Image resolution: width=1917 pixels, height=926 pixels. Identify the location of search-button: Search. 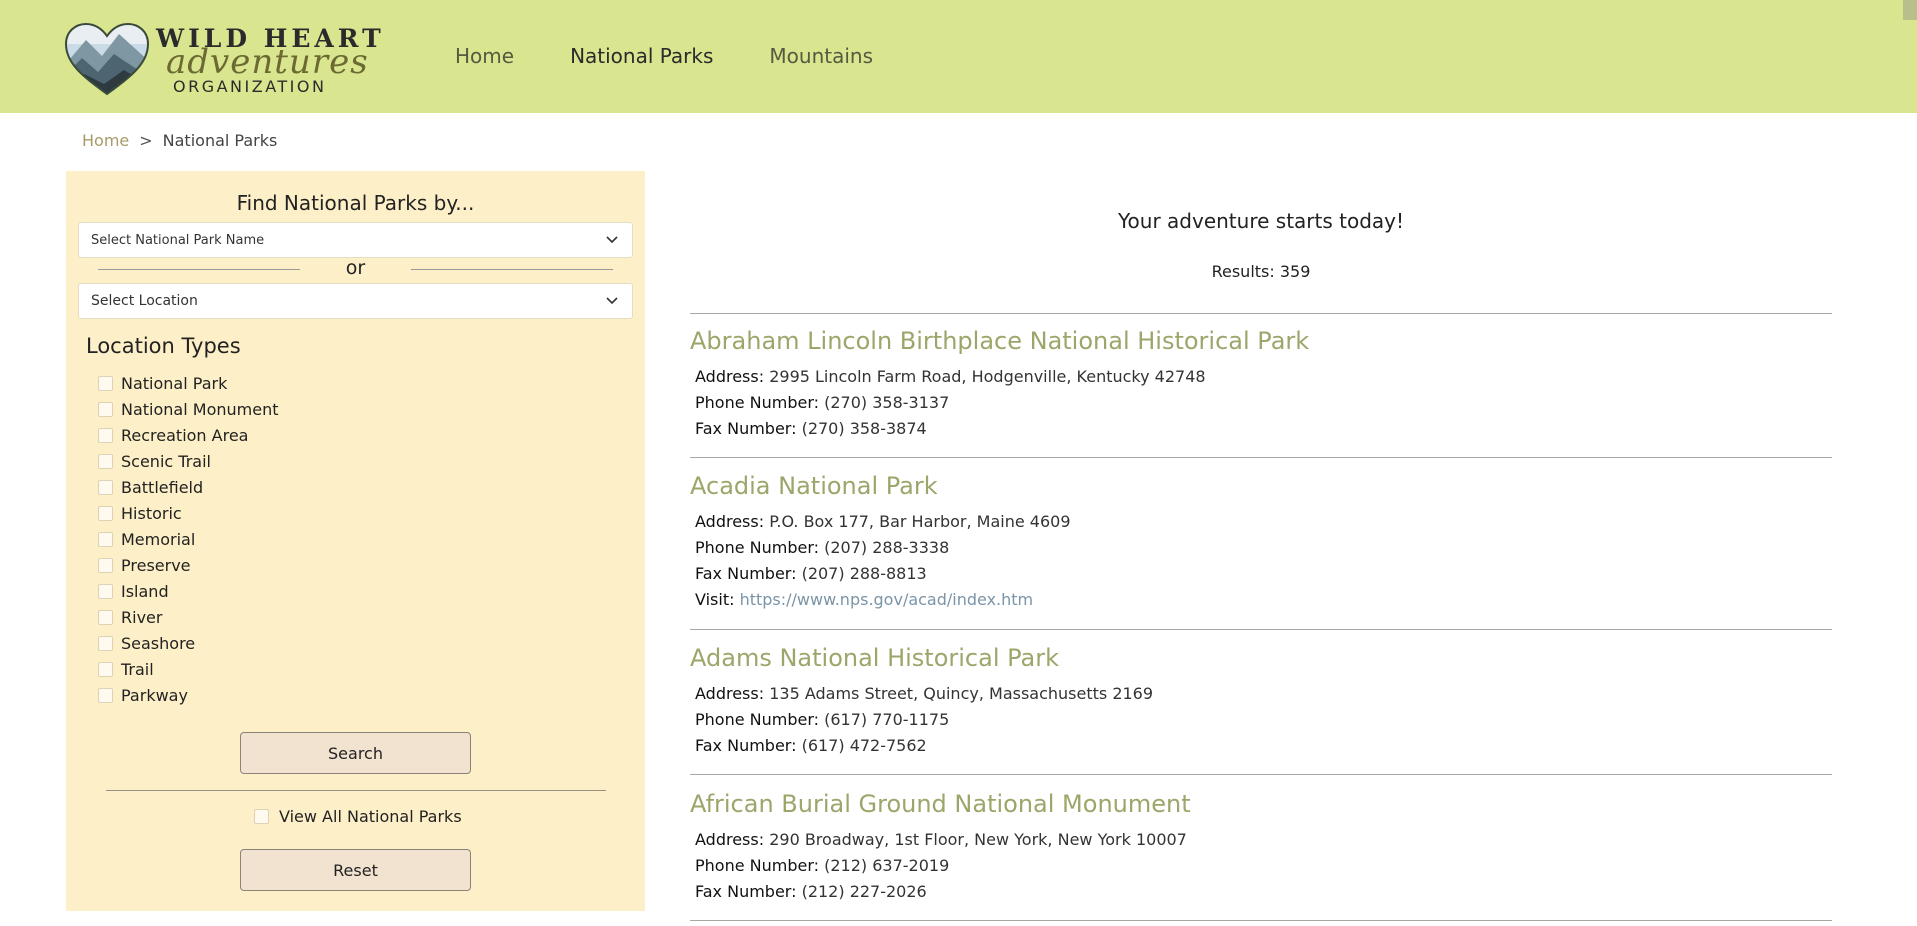
(355, 753).